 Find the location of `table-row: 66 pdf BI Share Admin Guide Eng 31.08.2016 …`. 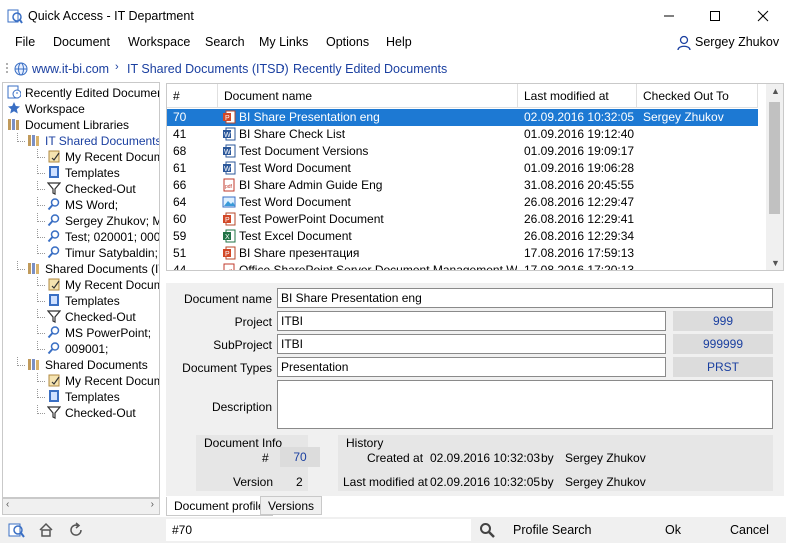

table-row: 66 pdf BI Share Admin Guide Eng 31.08.2016 … is located at coordinates (462, 185).